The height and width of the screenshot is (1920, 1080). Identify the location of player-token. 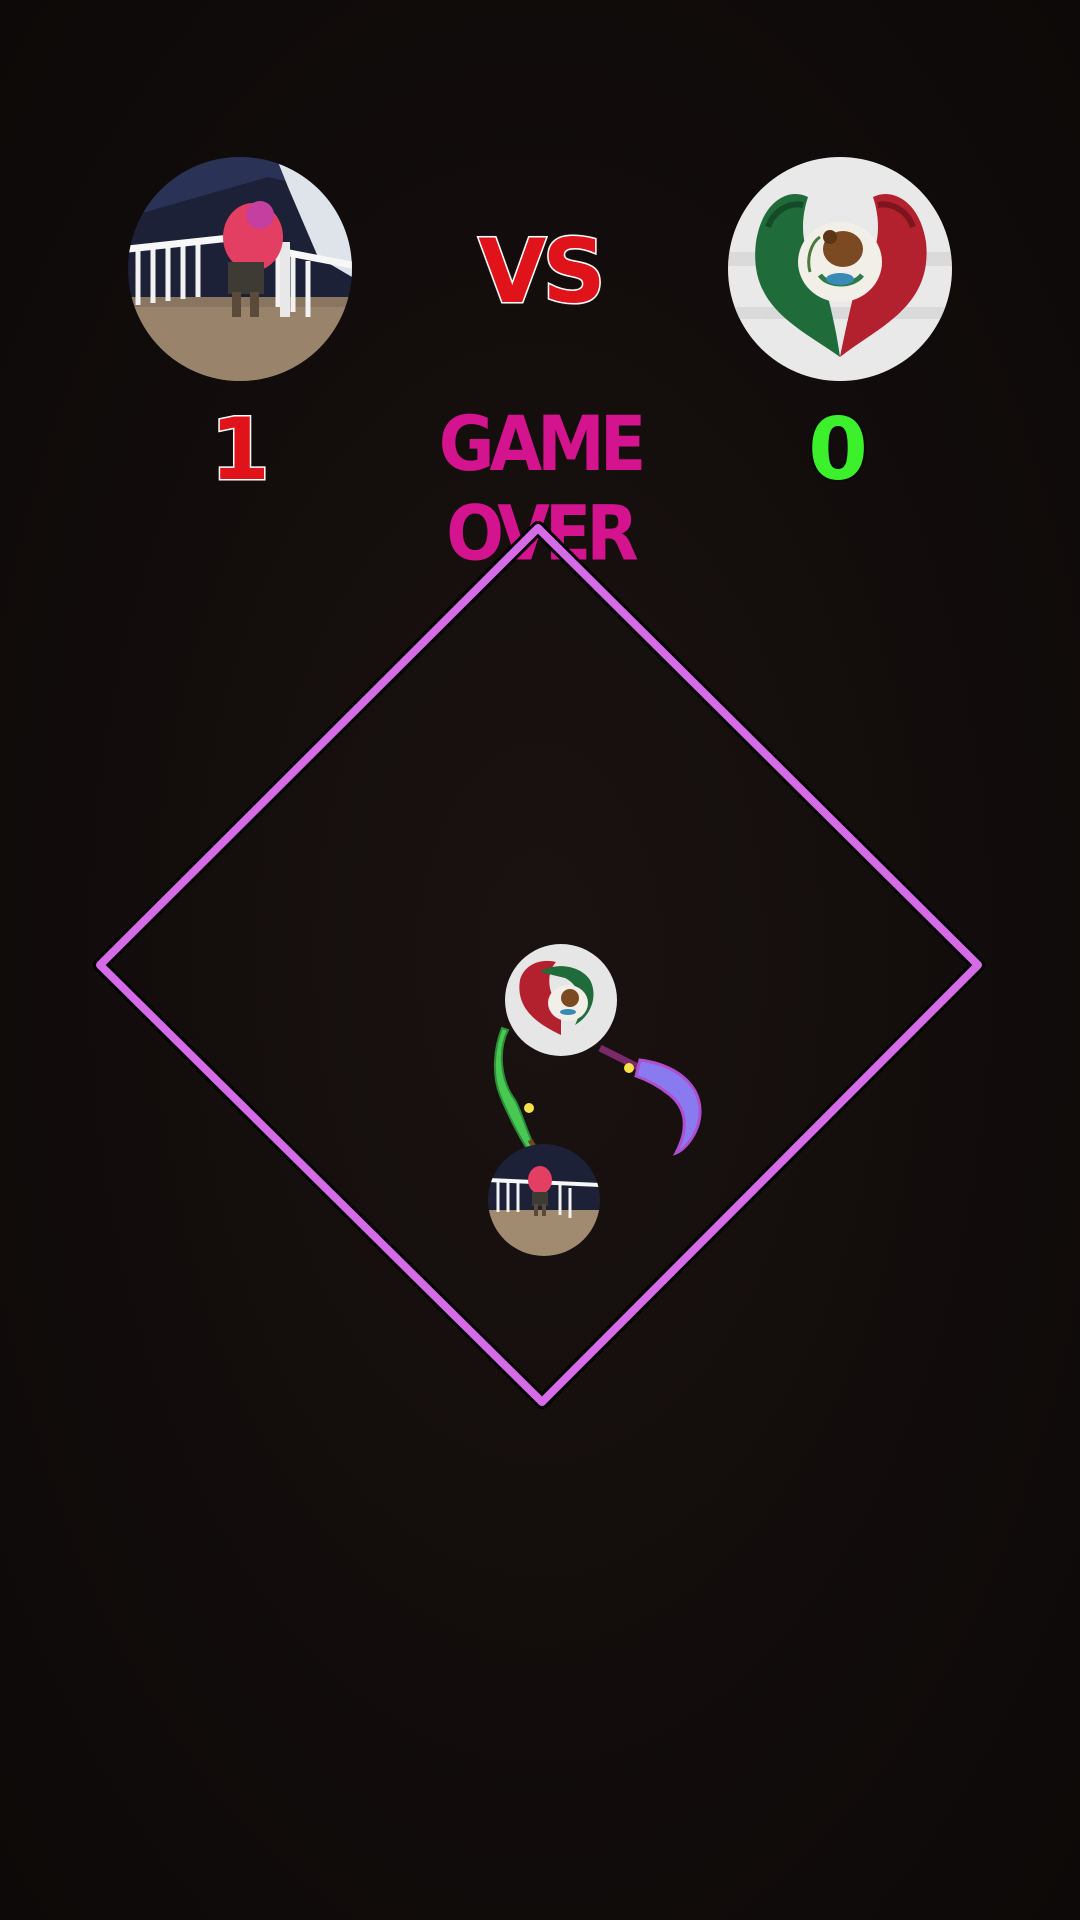
(544, 1200).